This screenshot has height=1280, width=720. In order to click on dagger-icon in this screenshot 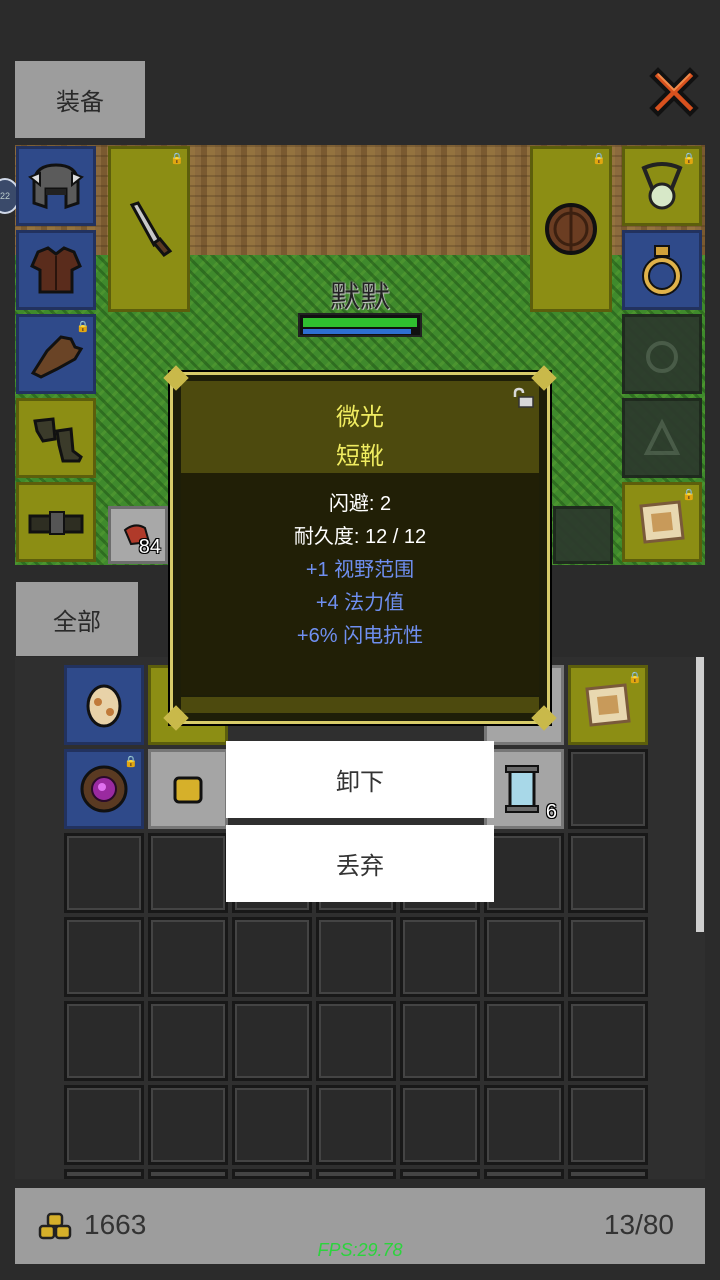, I will do `click(151, 229)`.